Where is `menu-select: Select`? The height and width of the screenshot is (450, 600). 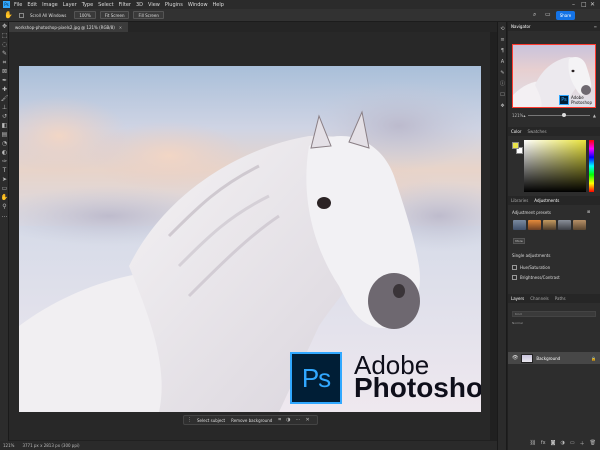 menu-select: Select is located at coordinates (105, 5).